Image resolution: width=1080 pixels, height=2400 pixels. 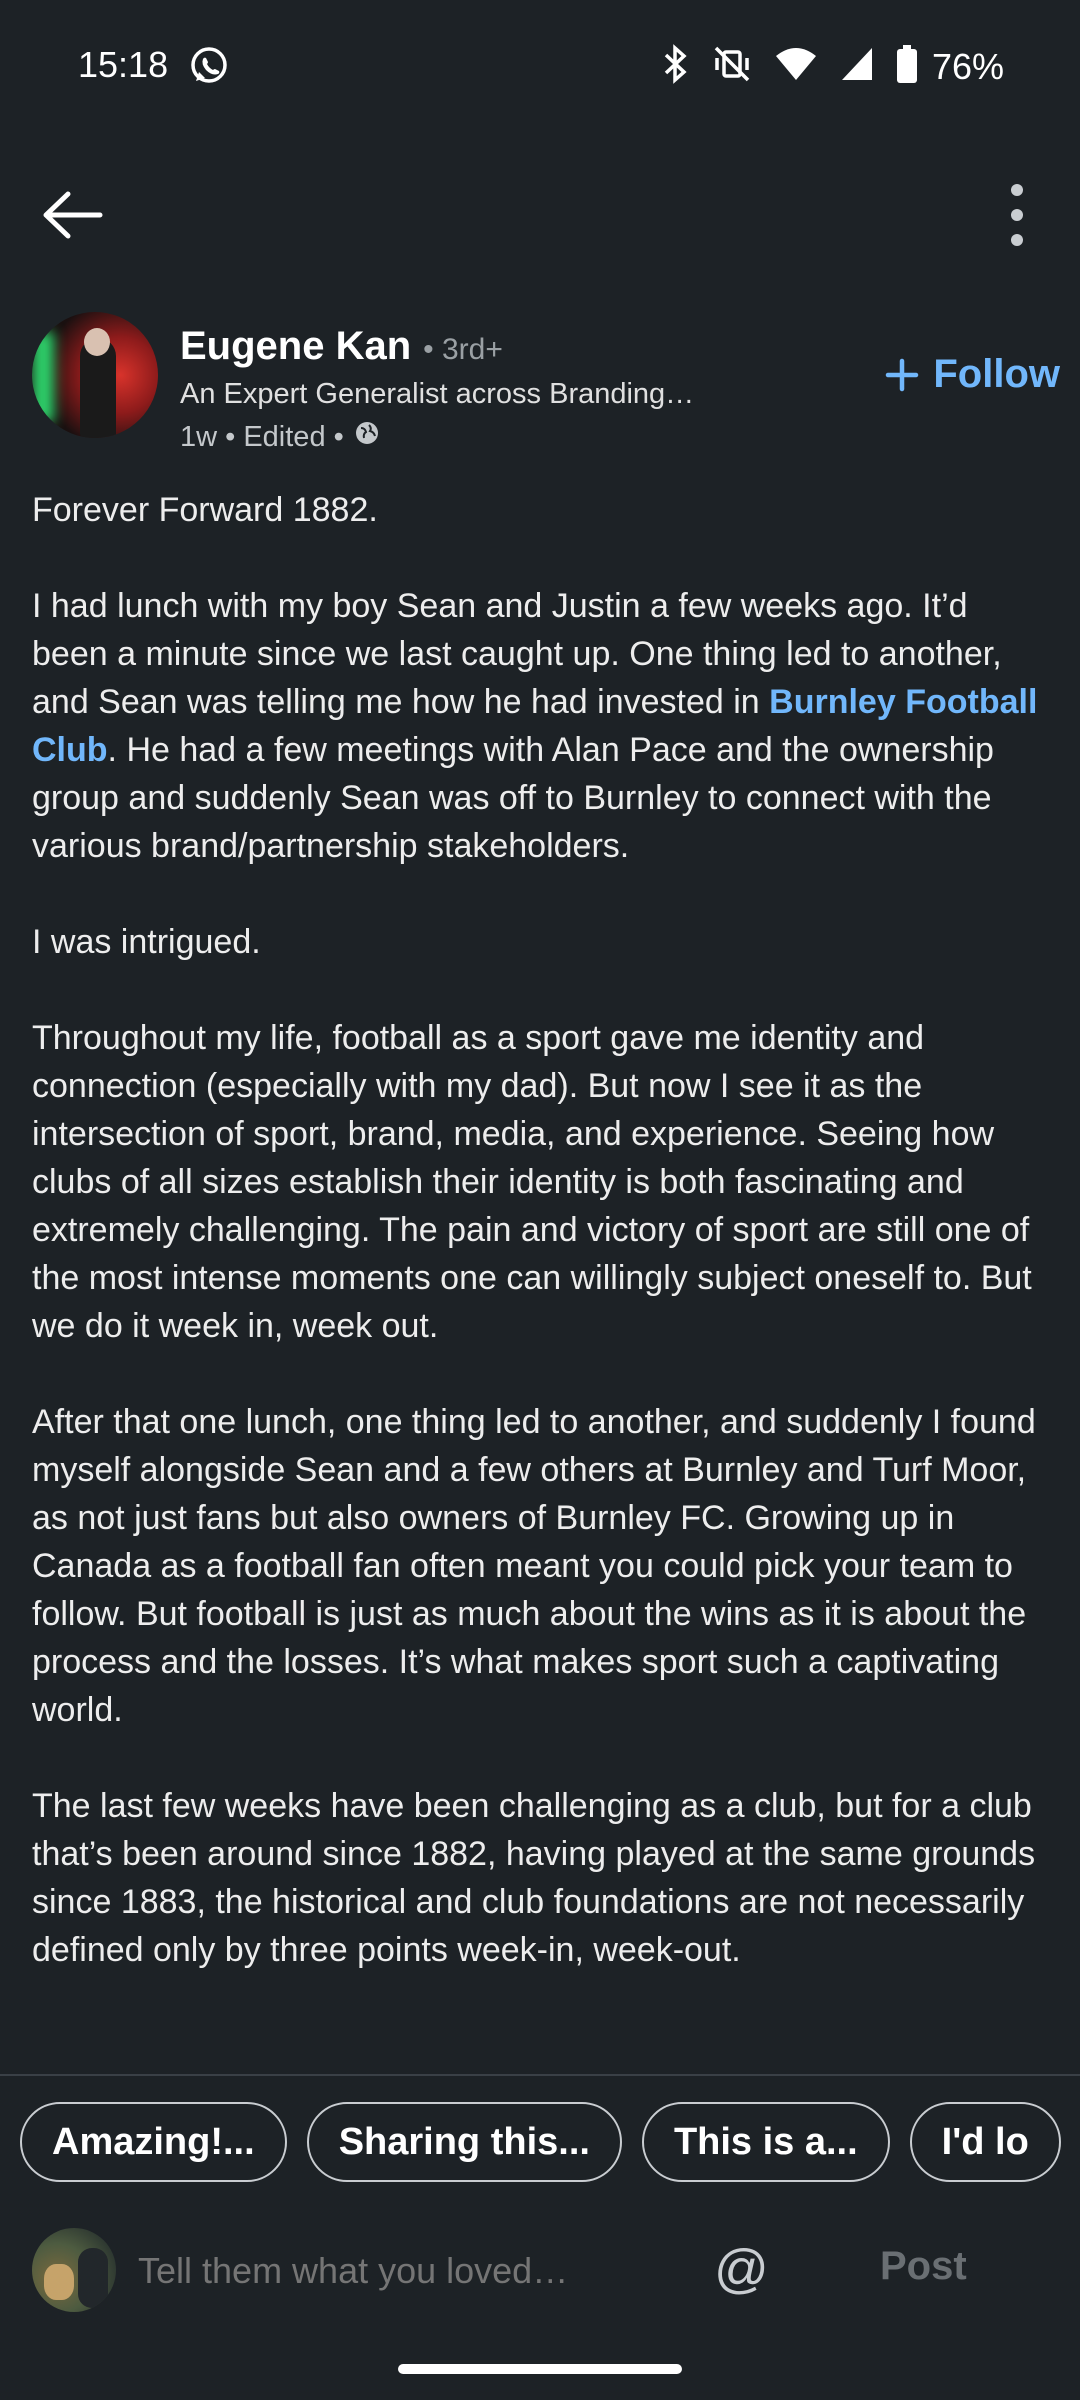 I want to click on author-name: Eugene Kan, so click(x=295, y=346).